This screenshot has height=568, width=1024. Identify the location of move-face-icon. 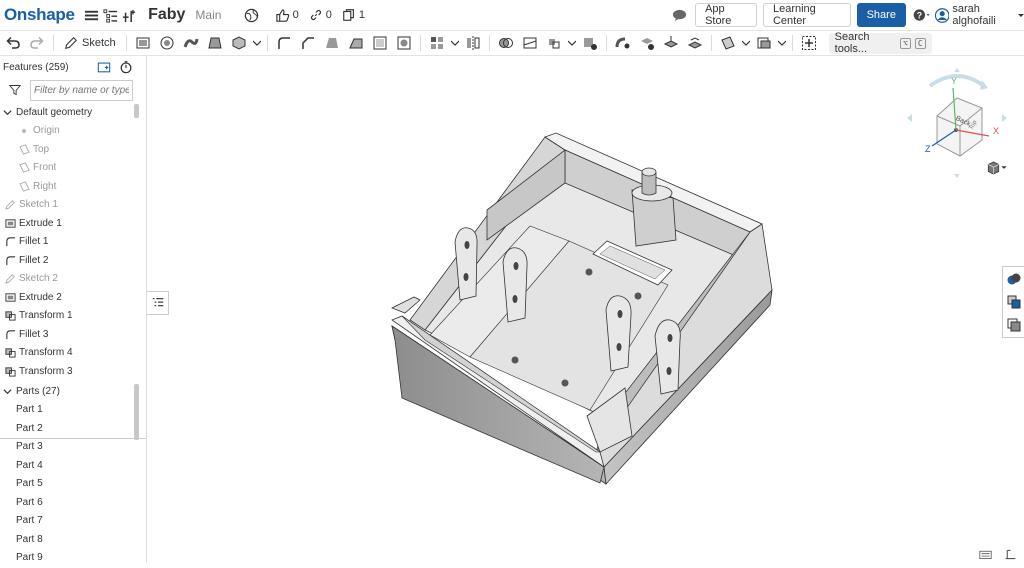
(671, 43).